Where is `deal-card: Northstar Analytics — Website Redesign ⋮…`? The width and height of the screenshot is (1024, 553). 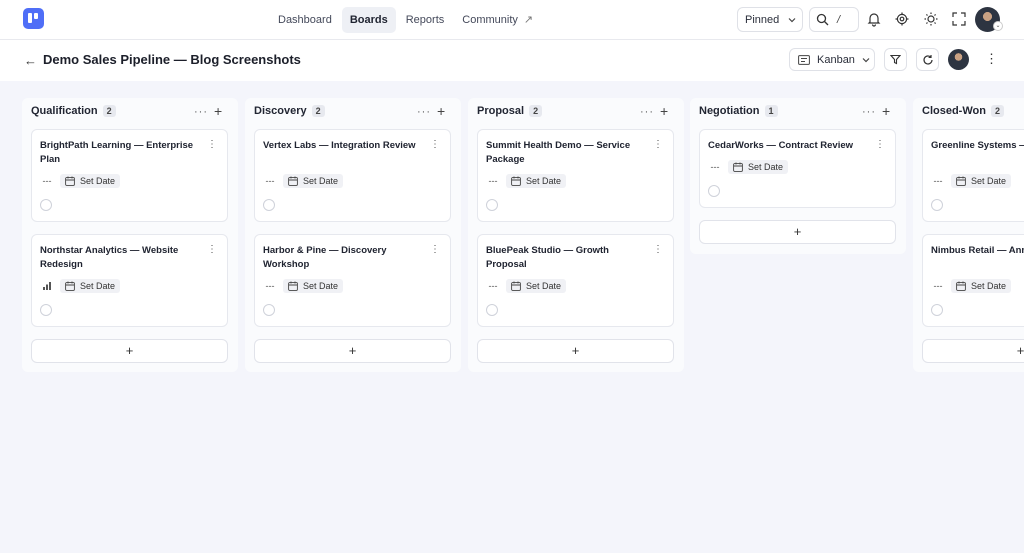 deal-card: Northstar Analytics — Website Redesign ⋮… is located at coordinates (129, 280).